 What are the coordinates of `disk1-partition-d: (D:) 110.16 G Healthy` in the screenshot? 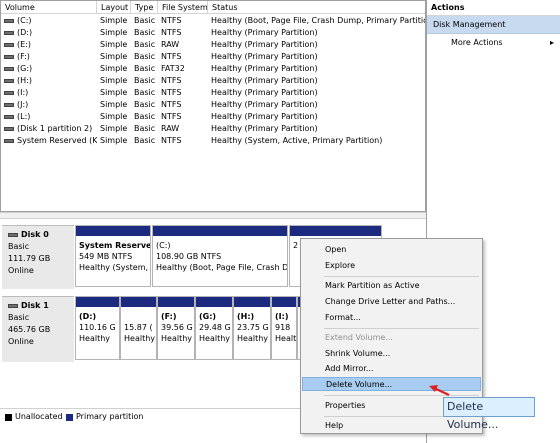 It's located at (97, 328).